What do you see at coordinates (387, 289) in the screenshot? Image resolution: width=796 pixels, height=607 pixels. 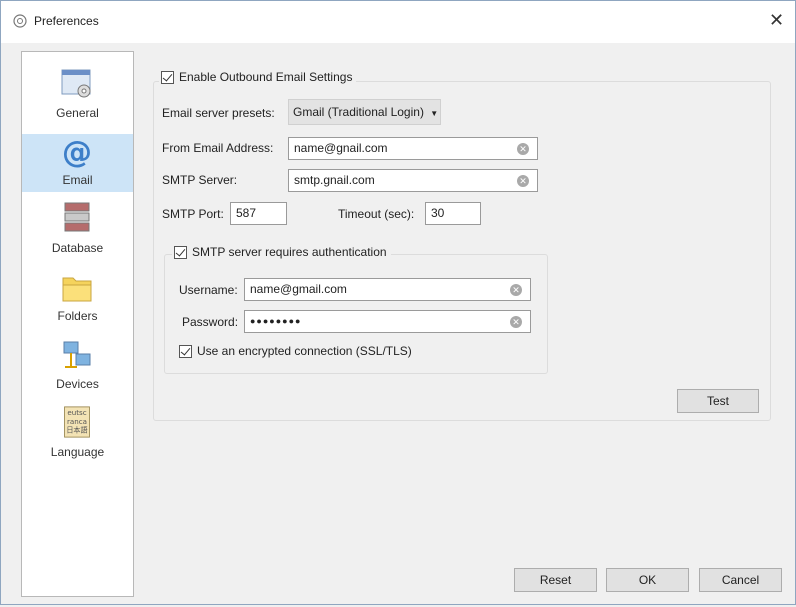 I see `username-input: name@gmail.com ✕` at bounding box center [387, 289].